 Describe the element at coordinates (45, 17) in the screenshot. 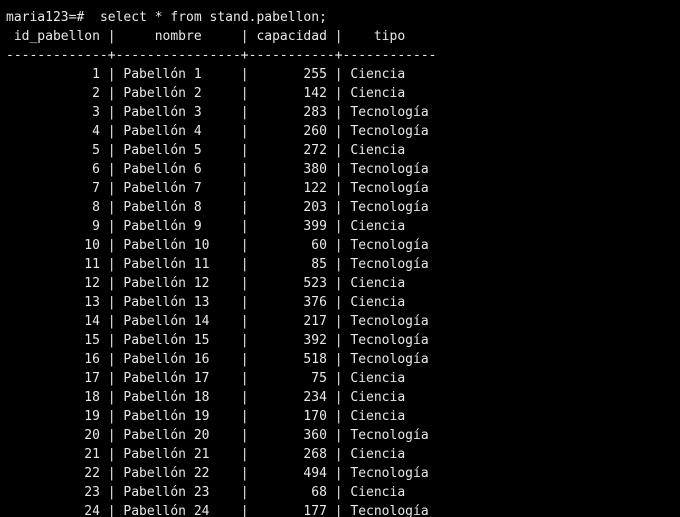

I see `prompt: maria123=#` at that location.